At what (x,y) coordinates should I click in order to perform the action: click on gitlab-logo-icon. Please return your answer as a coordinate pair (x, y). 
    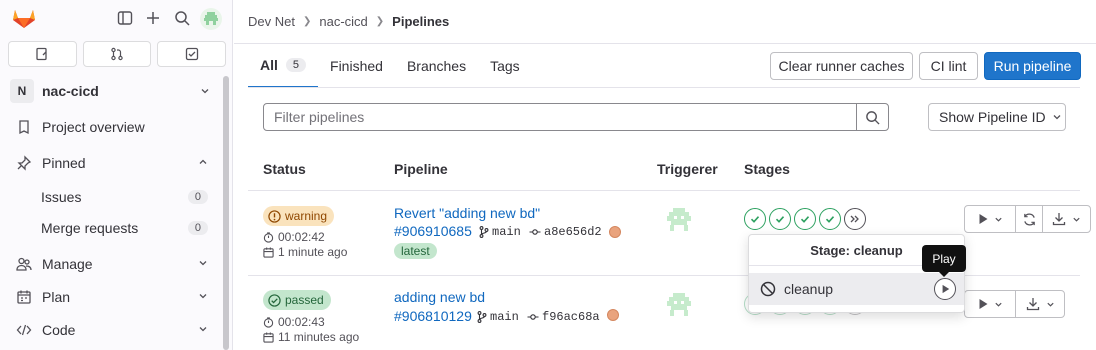
    Looking at the image, I should click on (24, 19).